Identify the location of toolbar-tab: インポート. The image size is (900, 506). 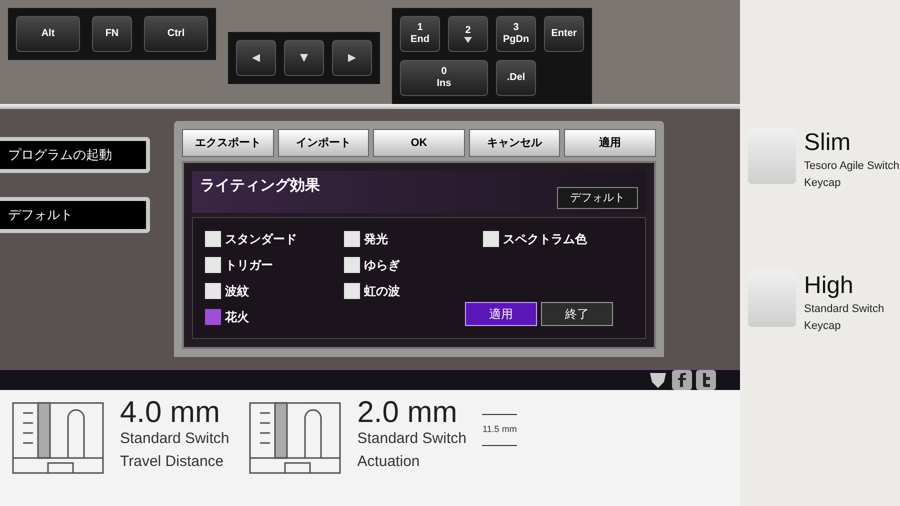
(324, 142).